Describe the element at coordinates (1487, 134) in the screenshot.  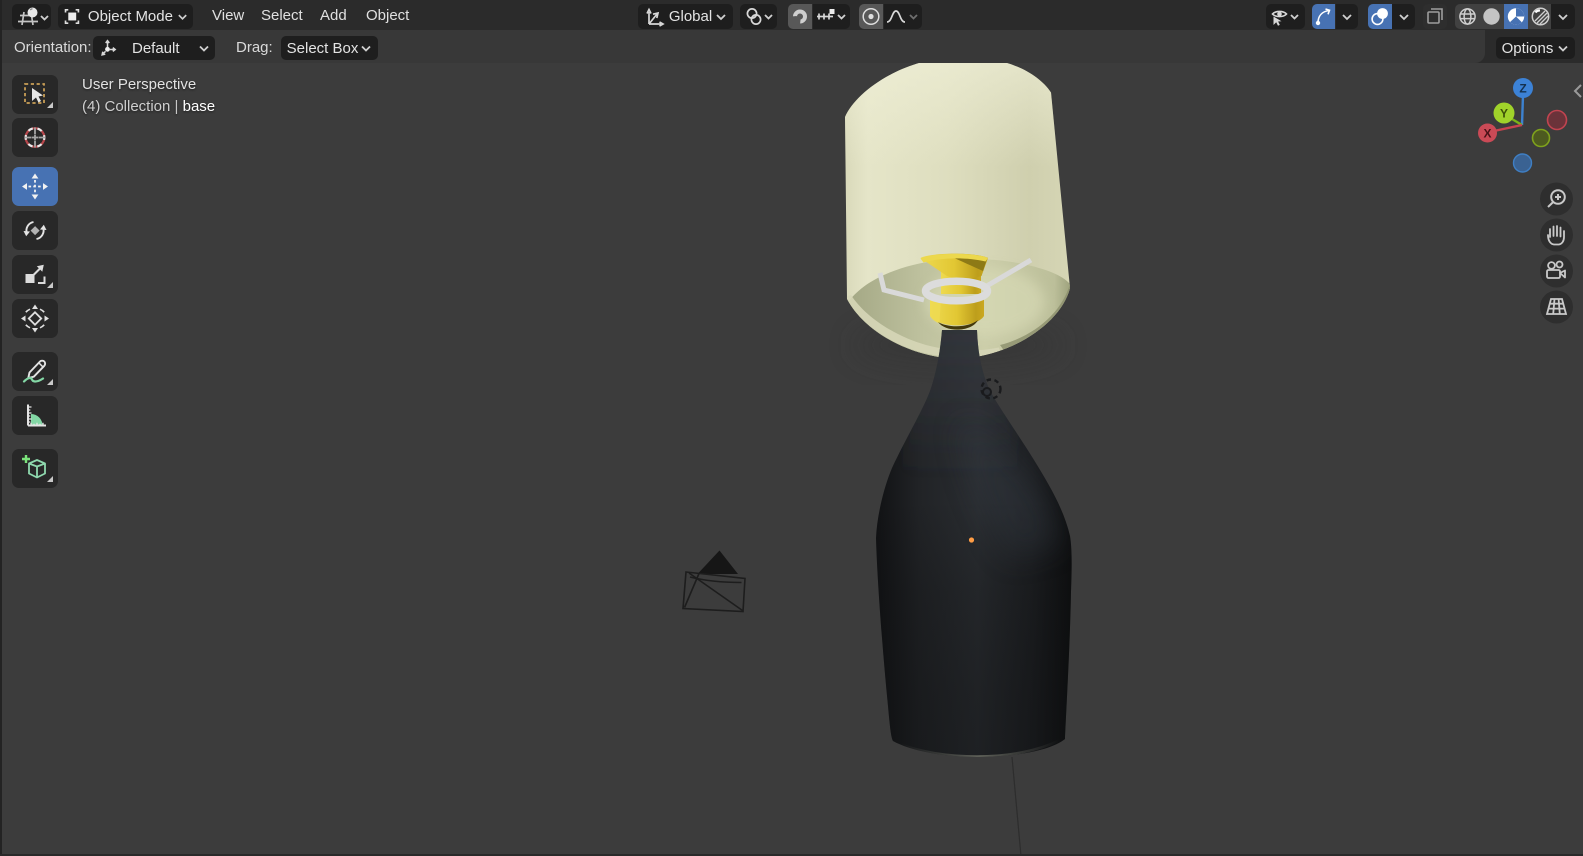
I see `svg-text: X` at that location.